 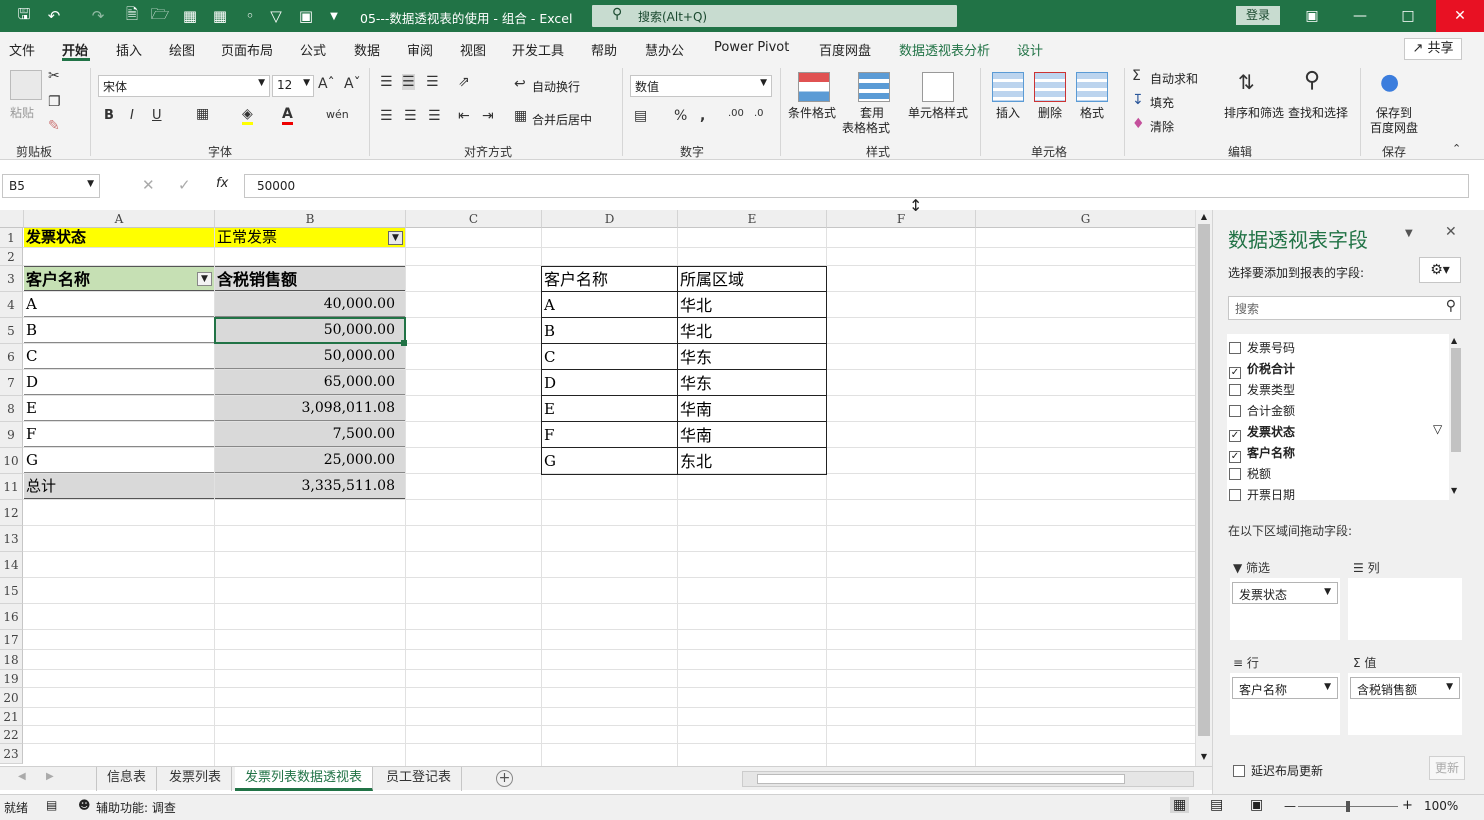 What do you see at coordinates (1409, 233) in the screenshot?
I see `panel-options-icon: ▼` at bounding box center [1409, 233].